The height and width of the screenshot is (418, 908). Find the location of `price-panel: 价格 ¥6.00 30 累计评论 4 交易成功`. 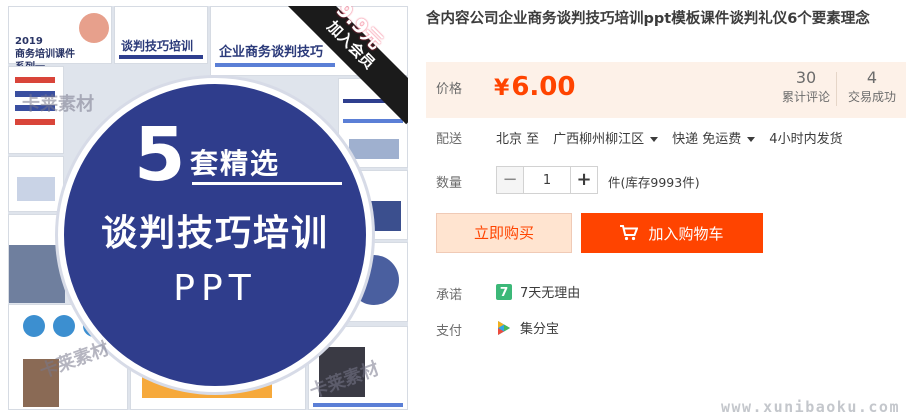

price-panel: 价格 ¥6.00 30 累计评论 4 交易成功 is located at coordinates (666, 90).